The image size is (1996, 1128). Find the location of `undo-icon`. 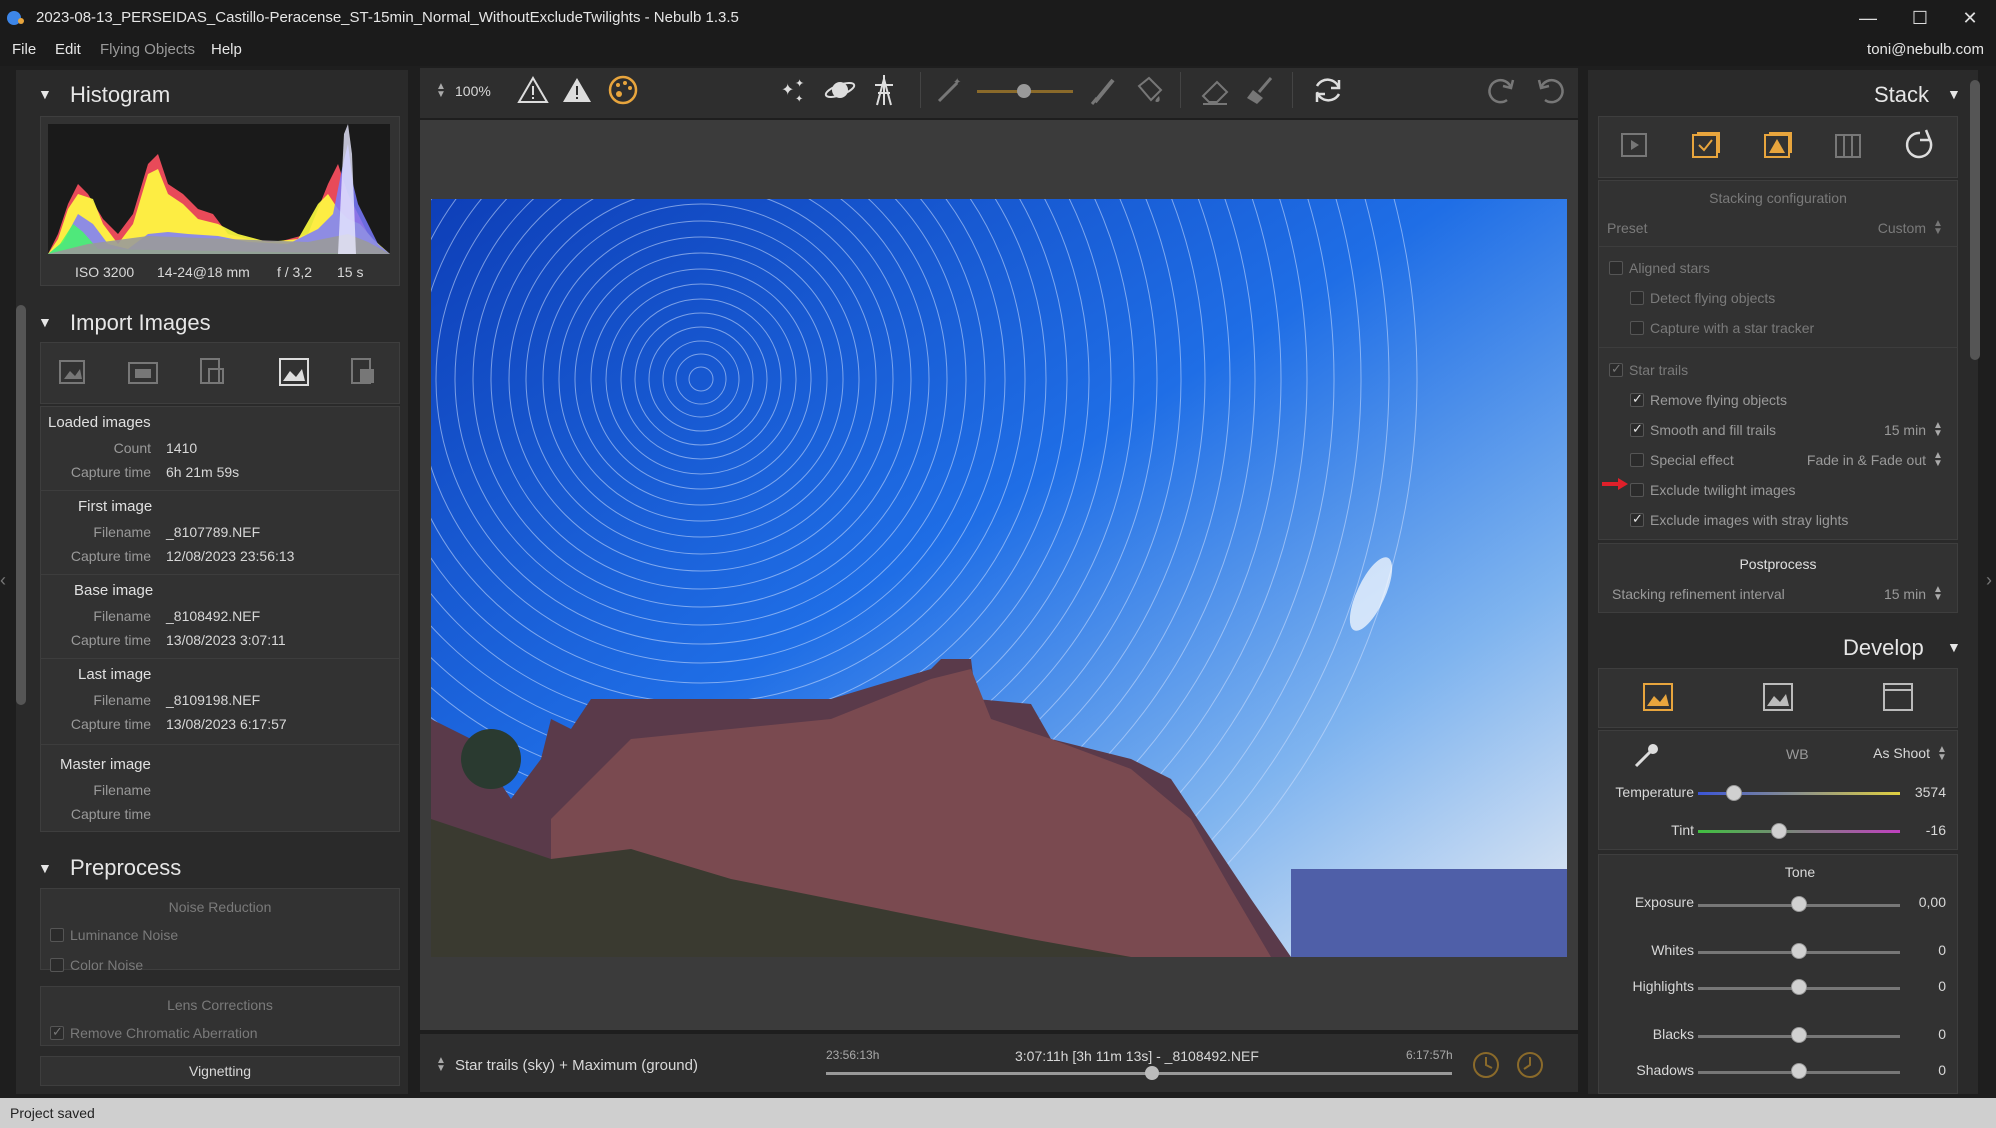

undo-icon is located at coordinates (1549, 90).